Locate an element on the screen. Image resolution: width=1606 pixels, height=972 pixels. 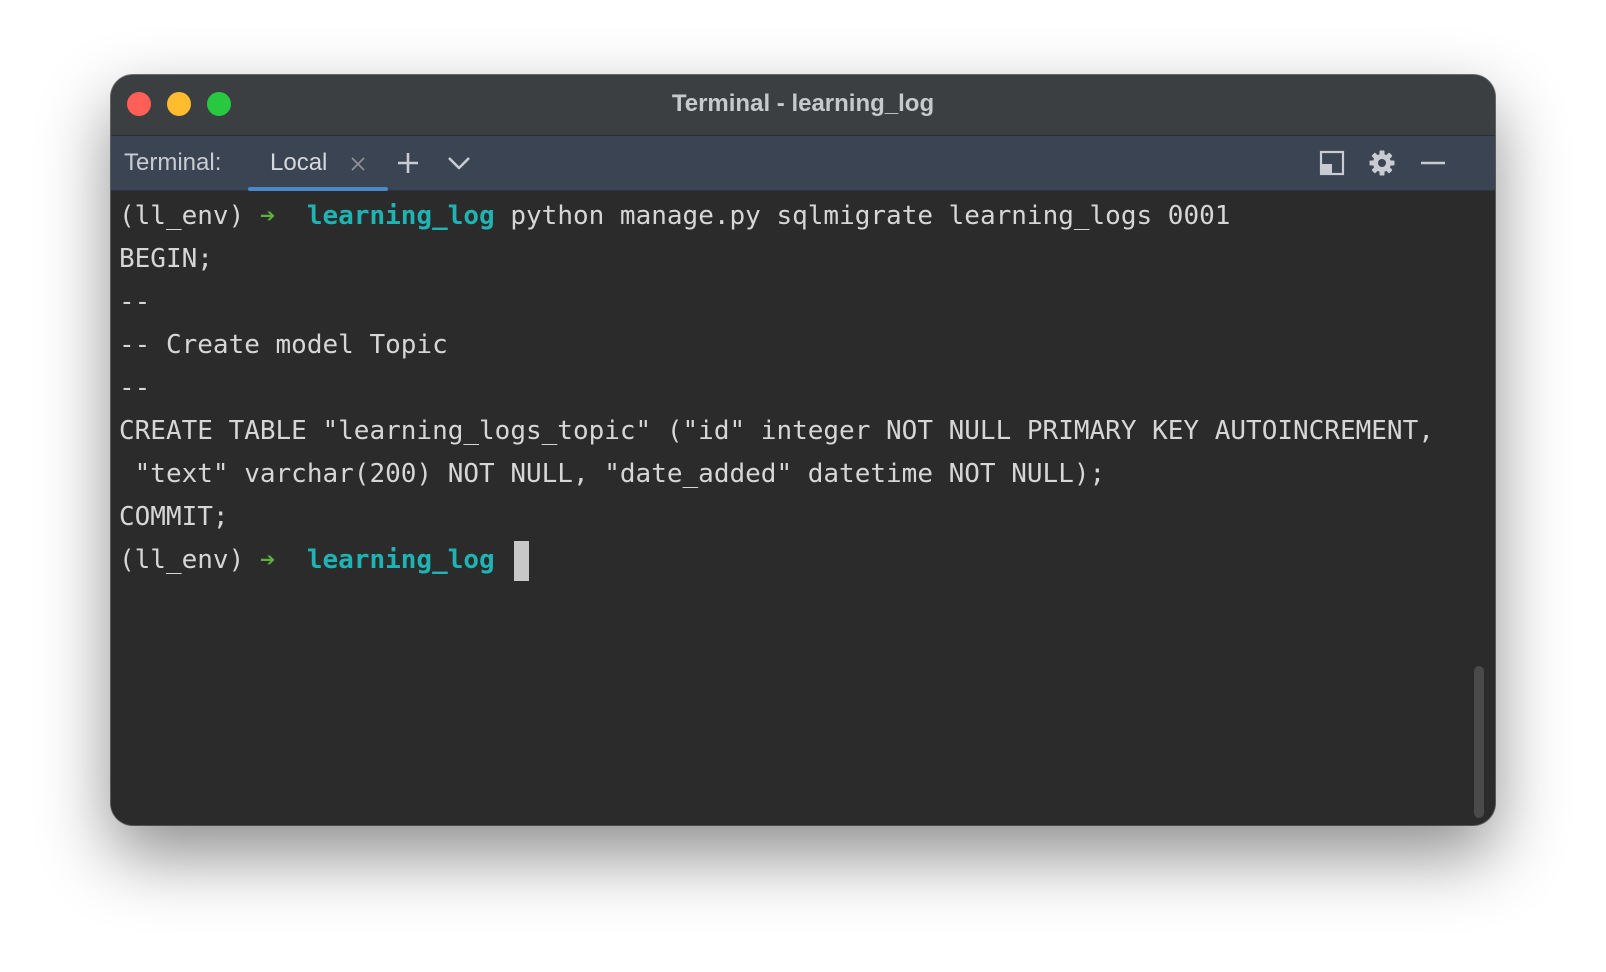
vertical-scrollbar is located at coordinates (1479, 742).